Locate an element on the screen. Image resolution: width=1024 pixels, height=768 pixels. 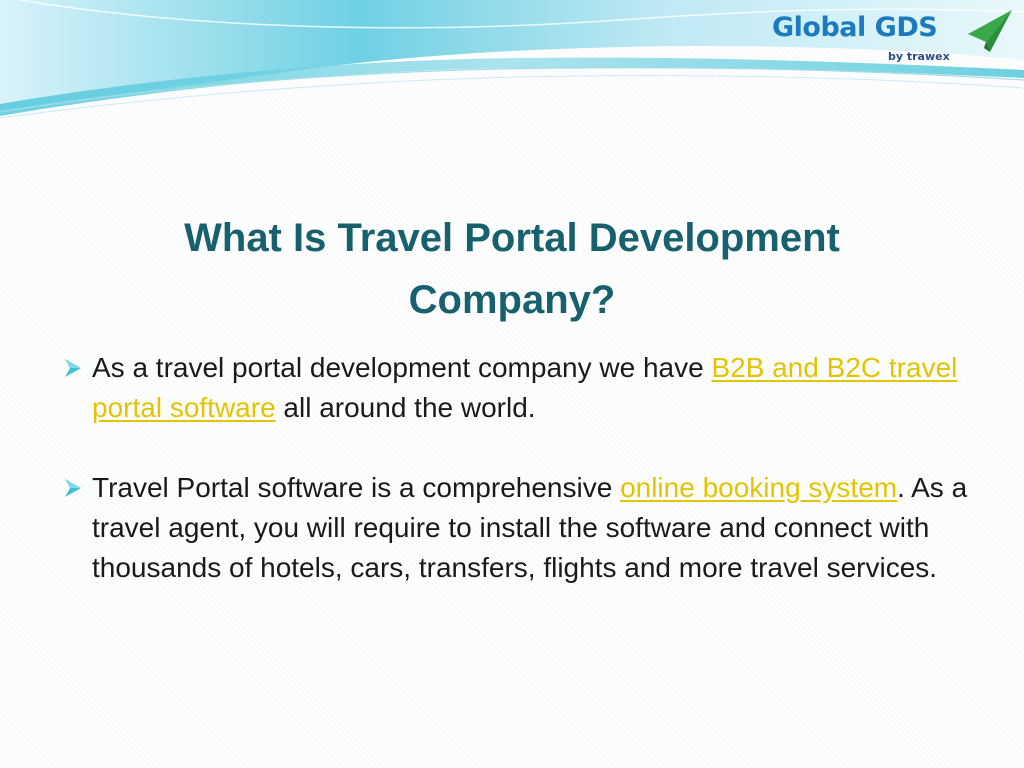
logo-tagline: by trawex is located at coordinates (919, 56).